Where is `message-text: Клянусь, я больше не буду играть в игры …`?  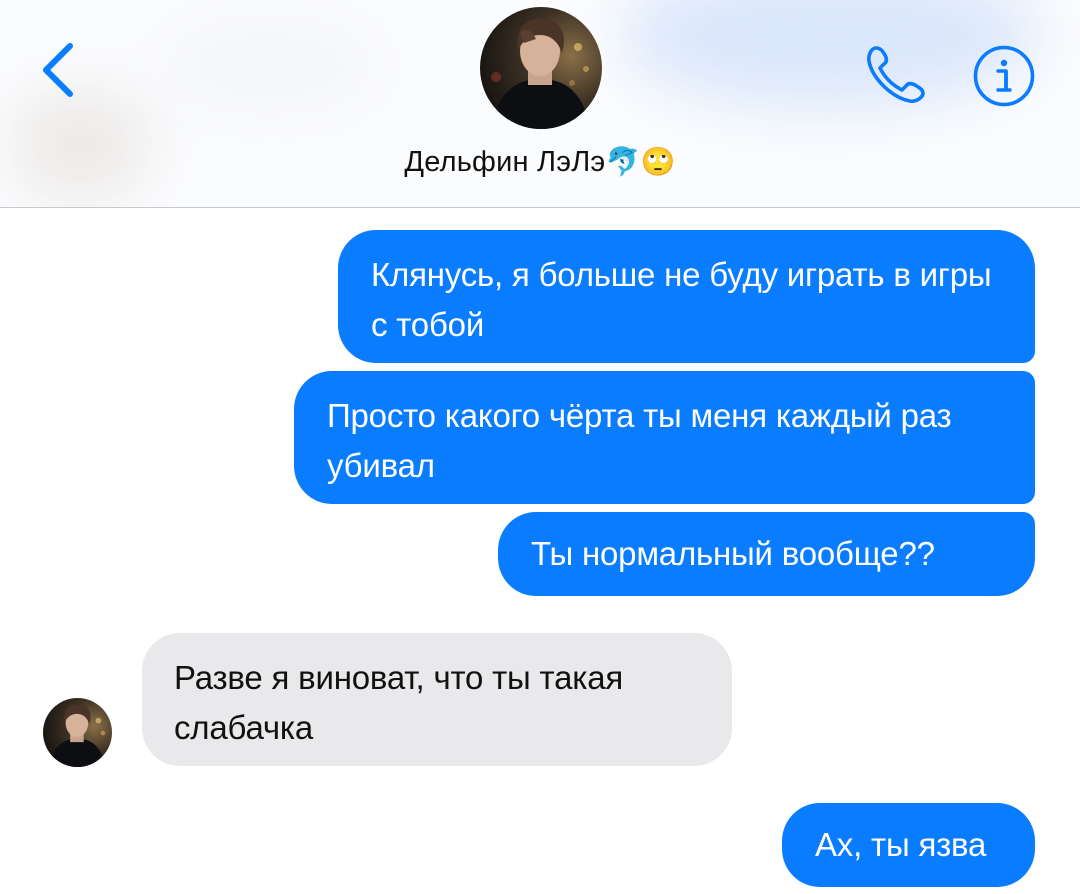
message-text: Клянусь, я больше не буду играть в игры … is located at coordinates (681, 299).